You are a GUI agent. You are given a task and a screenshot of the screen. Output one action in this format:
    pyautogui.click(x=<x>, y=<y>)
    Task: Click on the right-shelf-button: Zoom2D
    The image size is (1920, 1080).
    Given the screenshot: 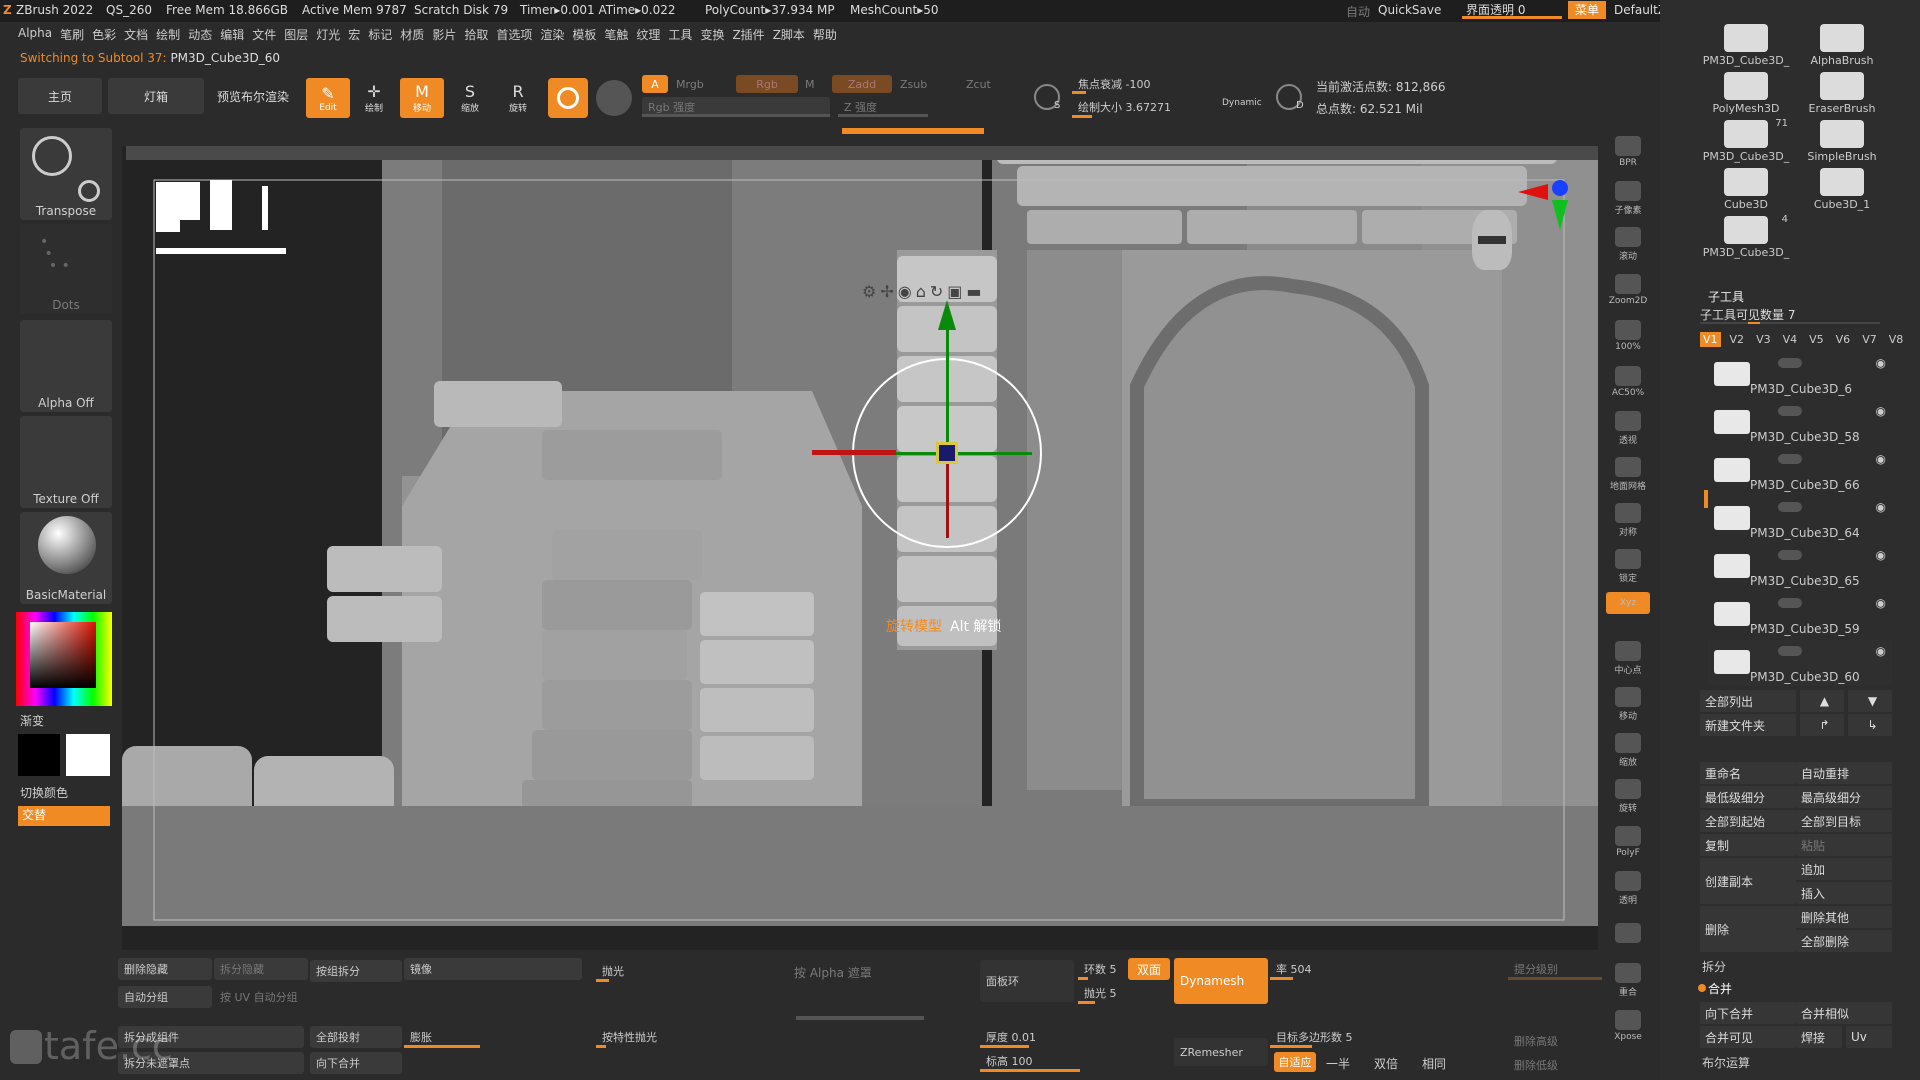 What is the action you would take?
    pyautogui.click(x=1628, y=290)
    